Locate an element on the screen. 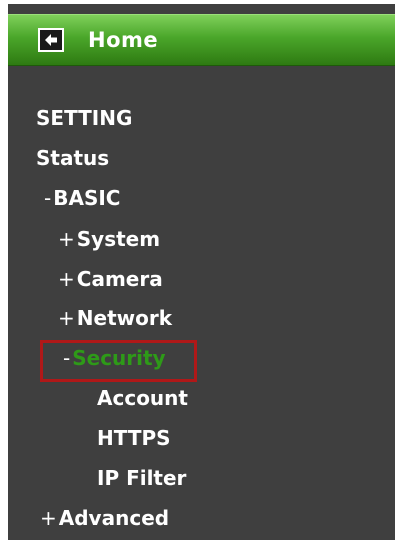 This screenshot has width=395, height=542. menu-item-basic: - BASIC is located at coordinates (82, 198).